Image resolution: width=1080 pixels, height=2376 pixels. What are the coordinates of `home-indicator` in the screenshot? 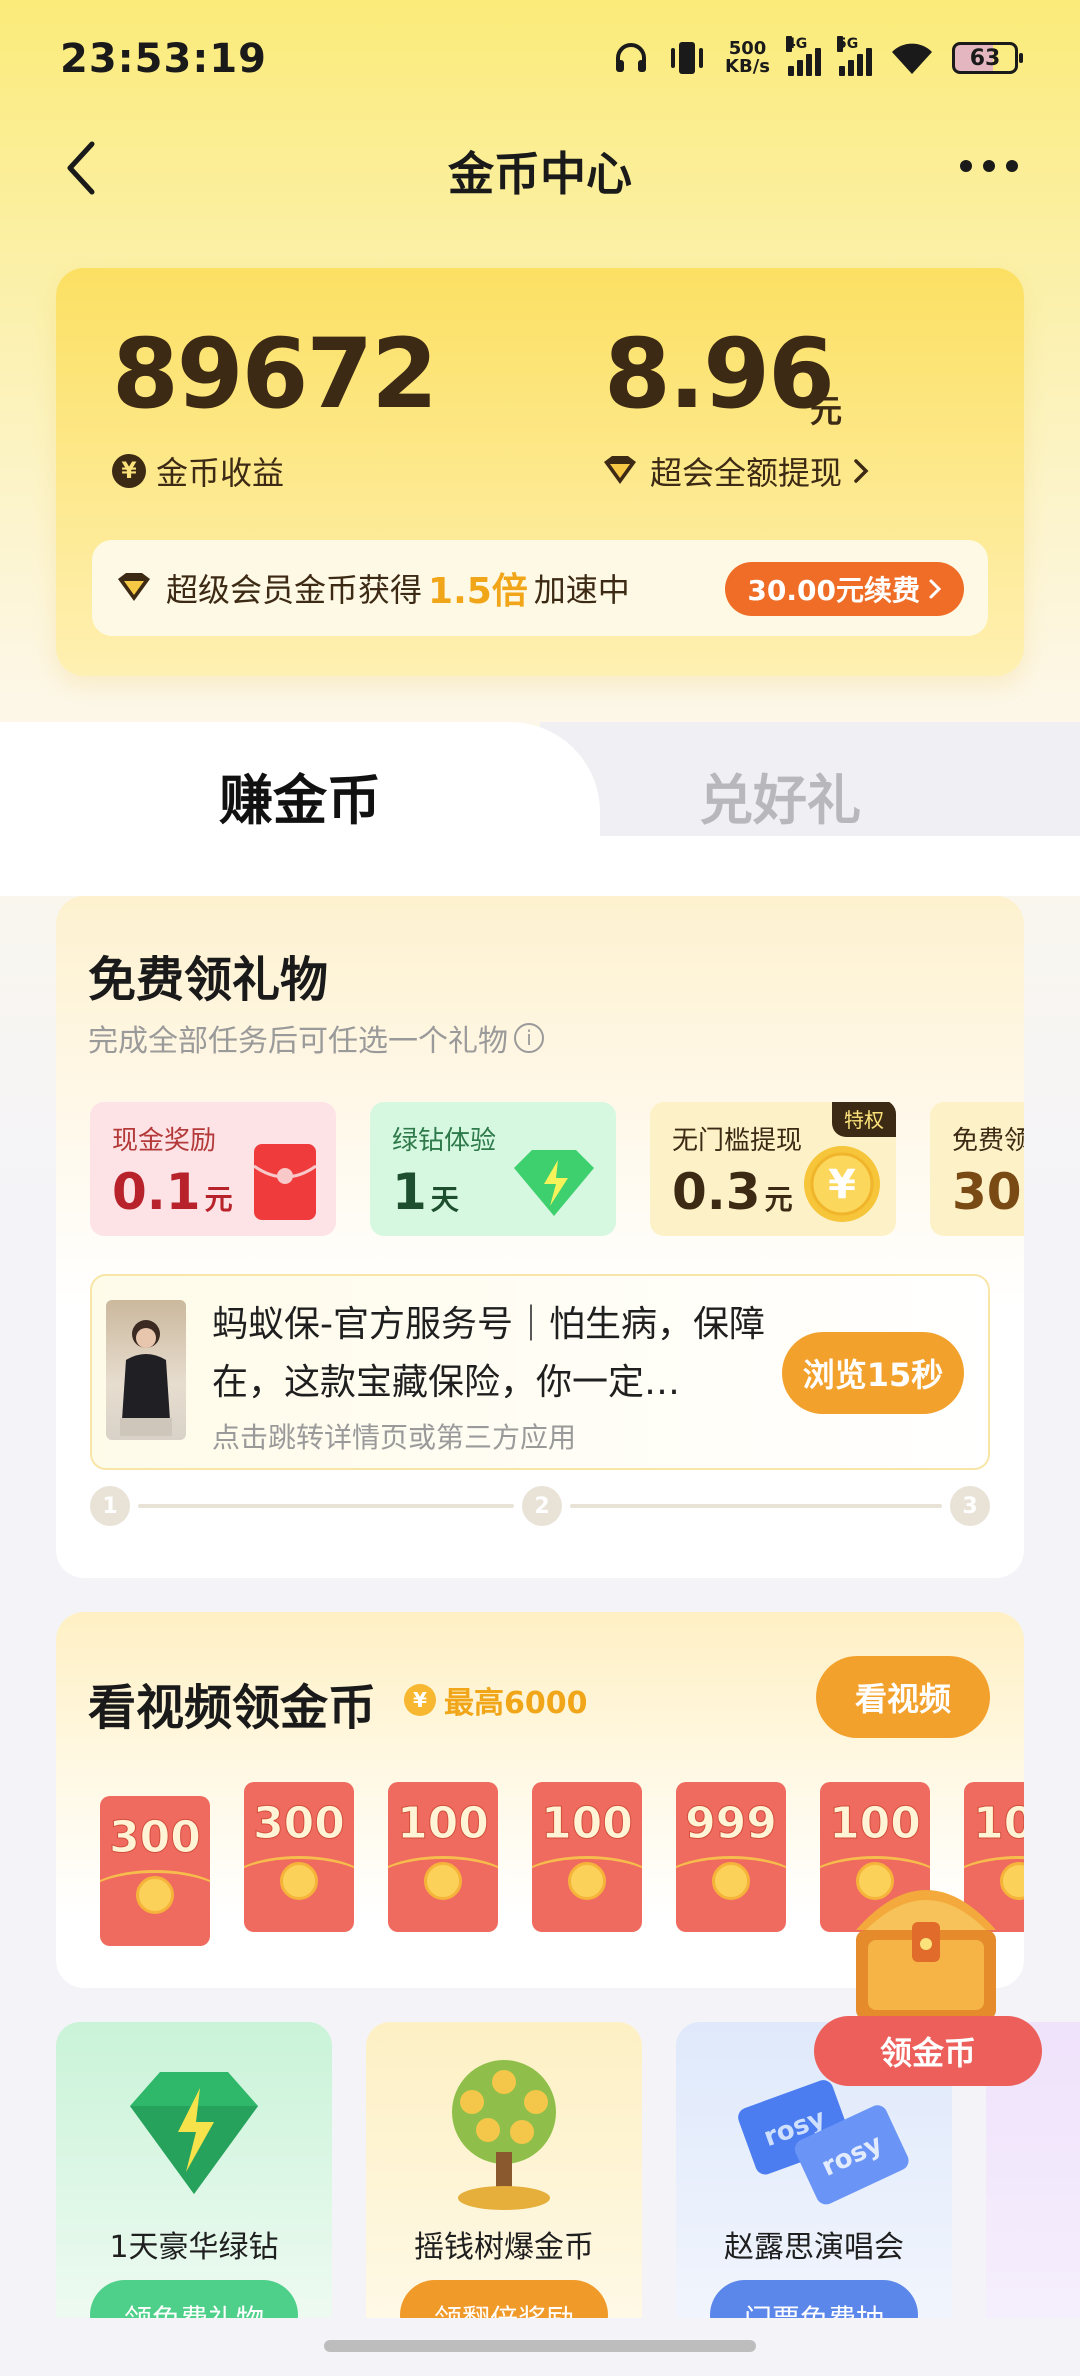 It's located at (540, 2346).